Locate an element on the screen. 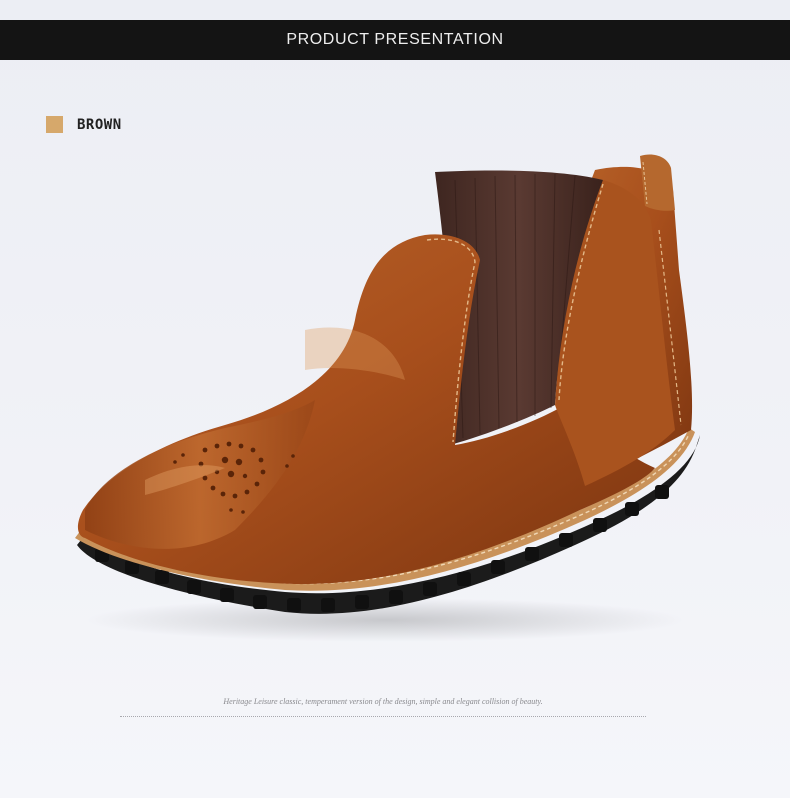  header-bar: PRODUCT PRESENTATION is located at coordinates (395, 40).